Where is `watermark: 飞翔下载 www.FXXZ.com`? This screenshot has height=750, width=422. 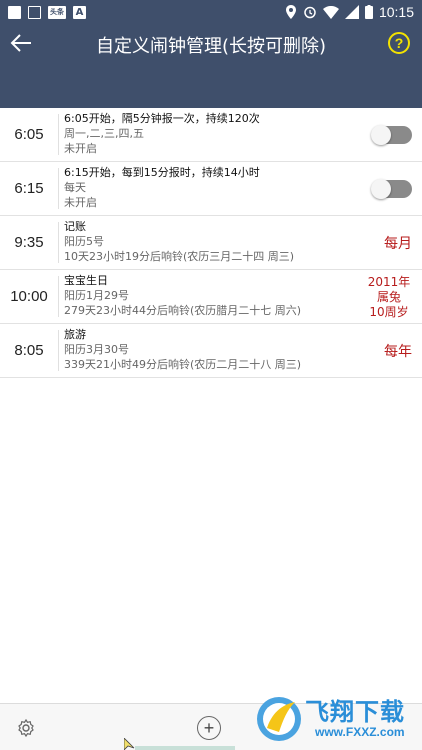
watermark: 飞翔下载 www.FXXZ.com is located at coordinates (335, 719).